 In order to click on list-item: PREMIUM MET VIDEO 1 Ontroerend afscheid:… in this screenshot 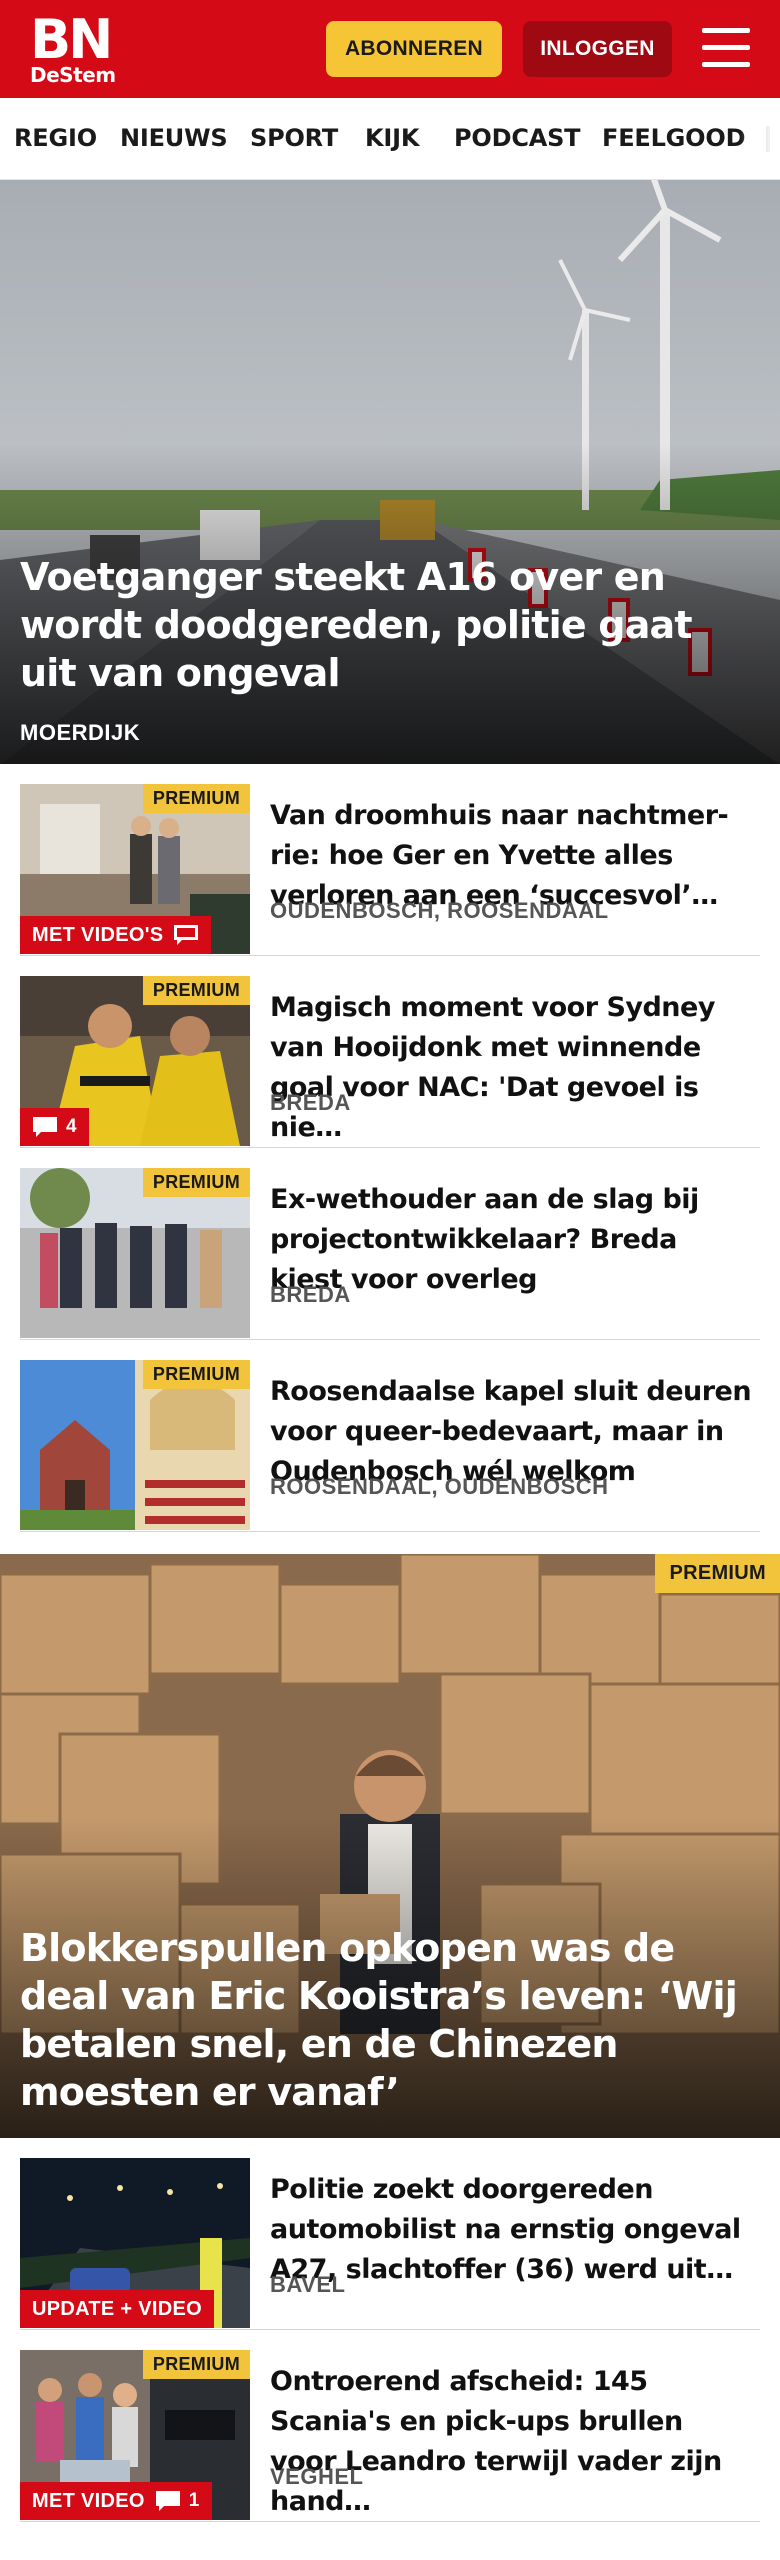, I will do `click(390, 2426)`.